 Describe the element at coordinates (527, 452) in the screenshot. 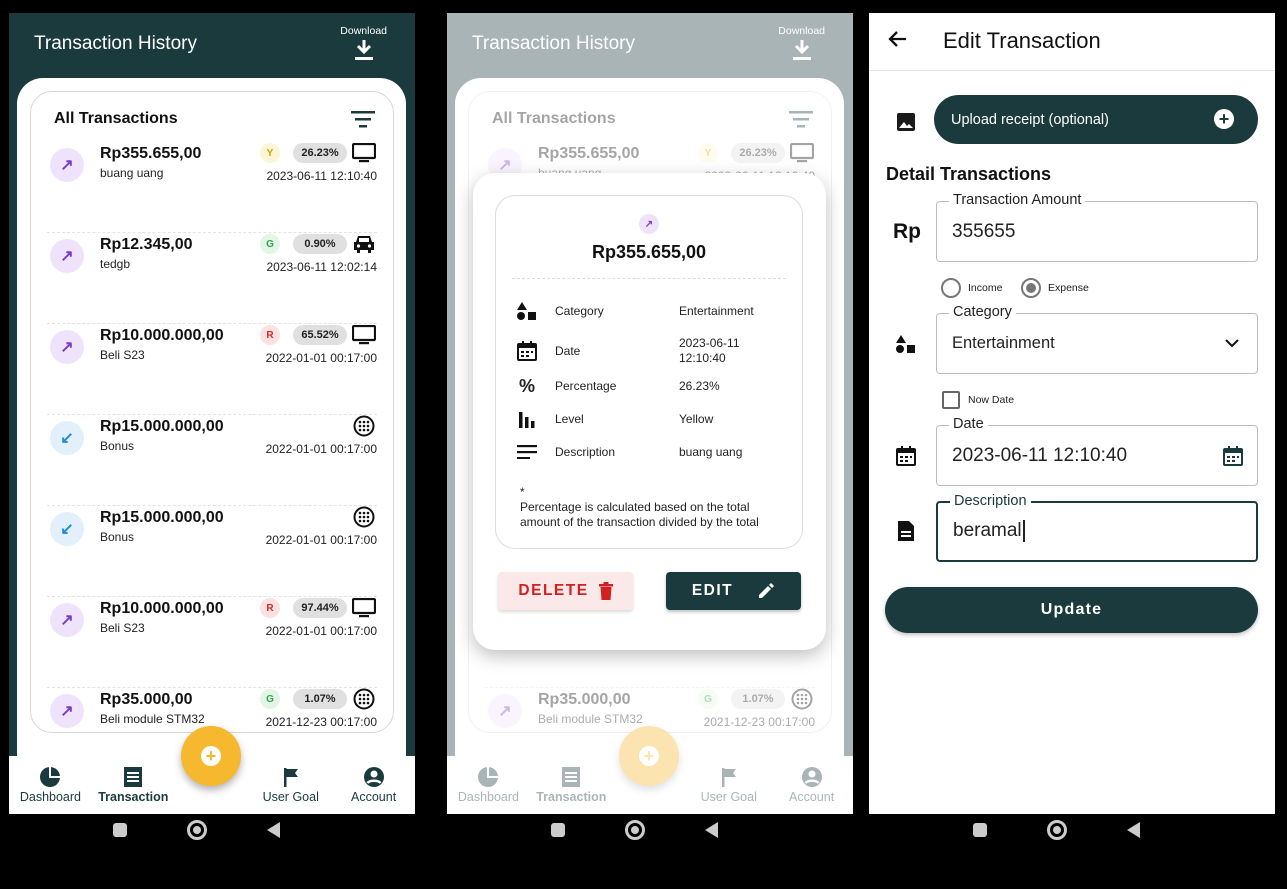

I see `text-lines-icon` at that location.